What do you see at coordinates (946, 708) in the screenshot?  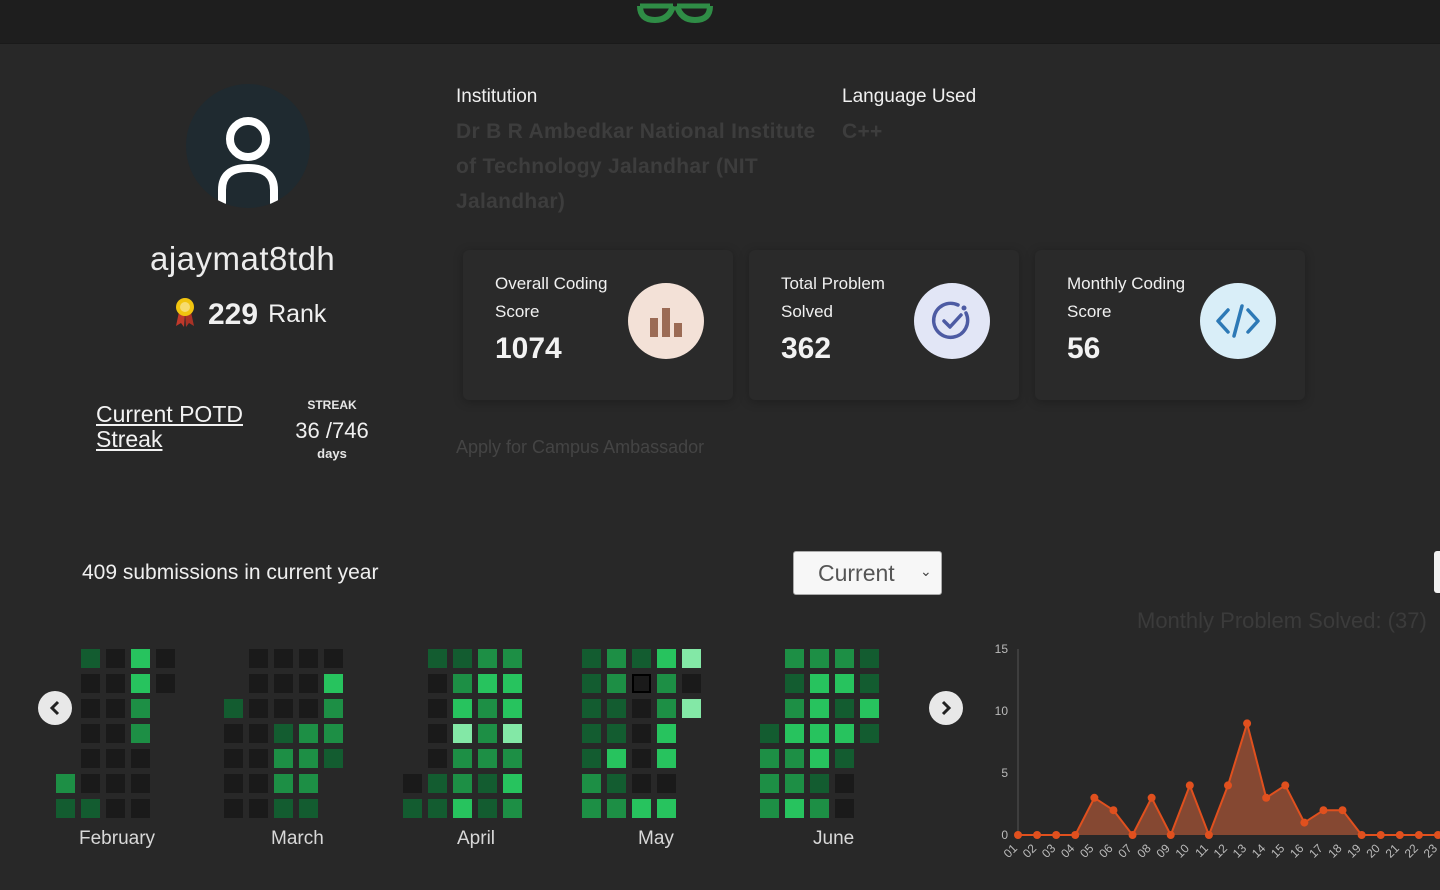 I see `chevron-right-icon` at bounding box center [946, 708].